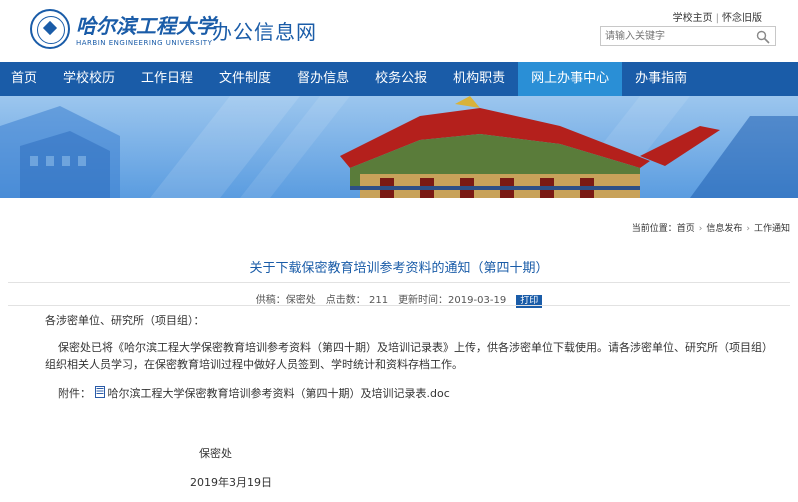  What do you see at coordinates (676, 36) in the screenshot?
I see `search-input` at bounding box center [676, 36].